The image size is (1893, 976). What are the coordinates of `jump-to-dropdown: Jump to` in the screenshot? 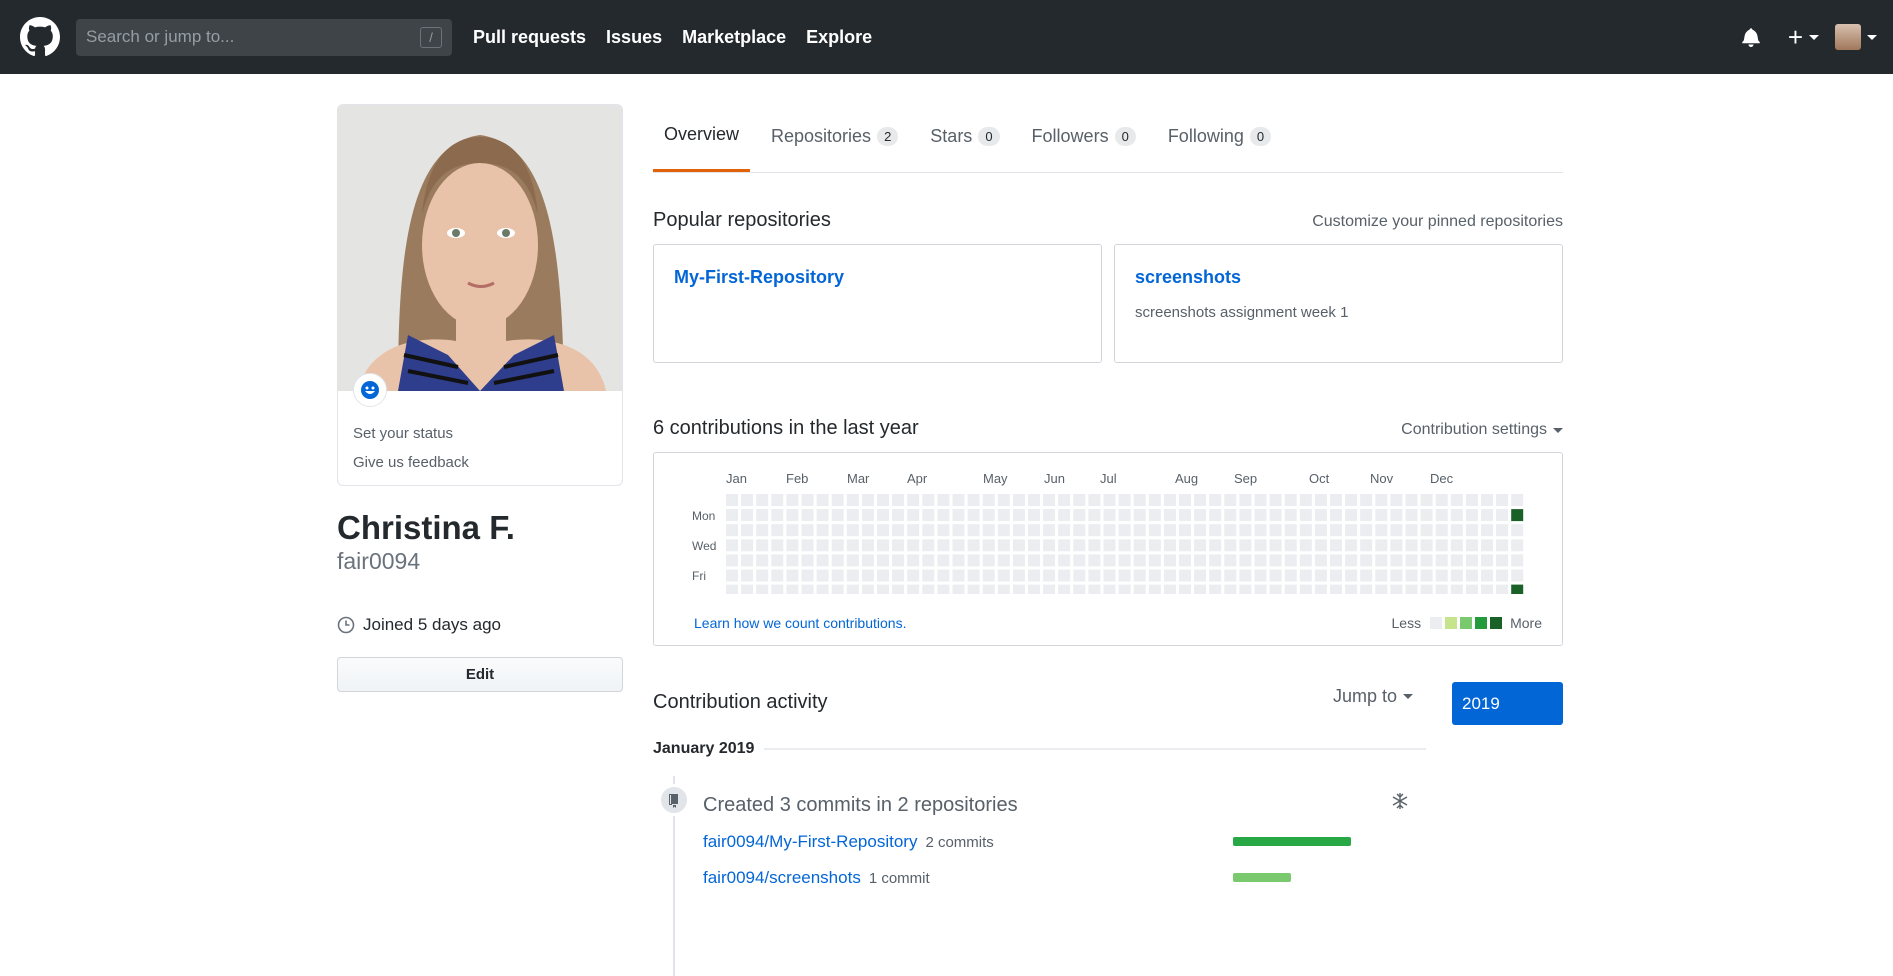 It's located at (1373, 696).